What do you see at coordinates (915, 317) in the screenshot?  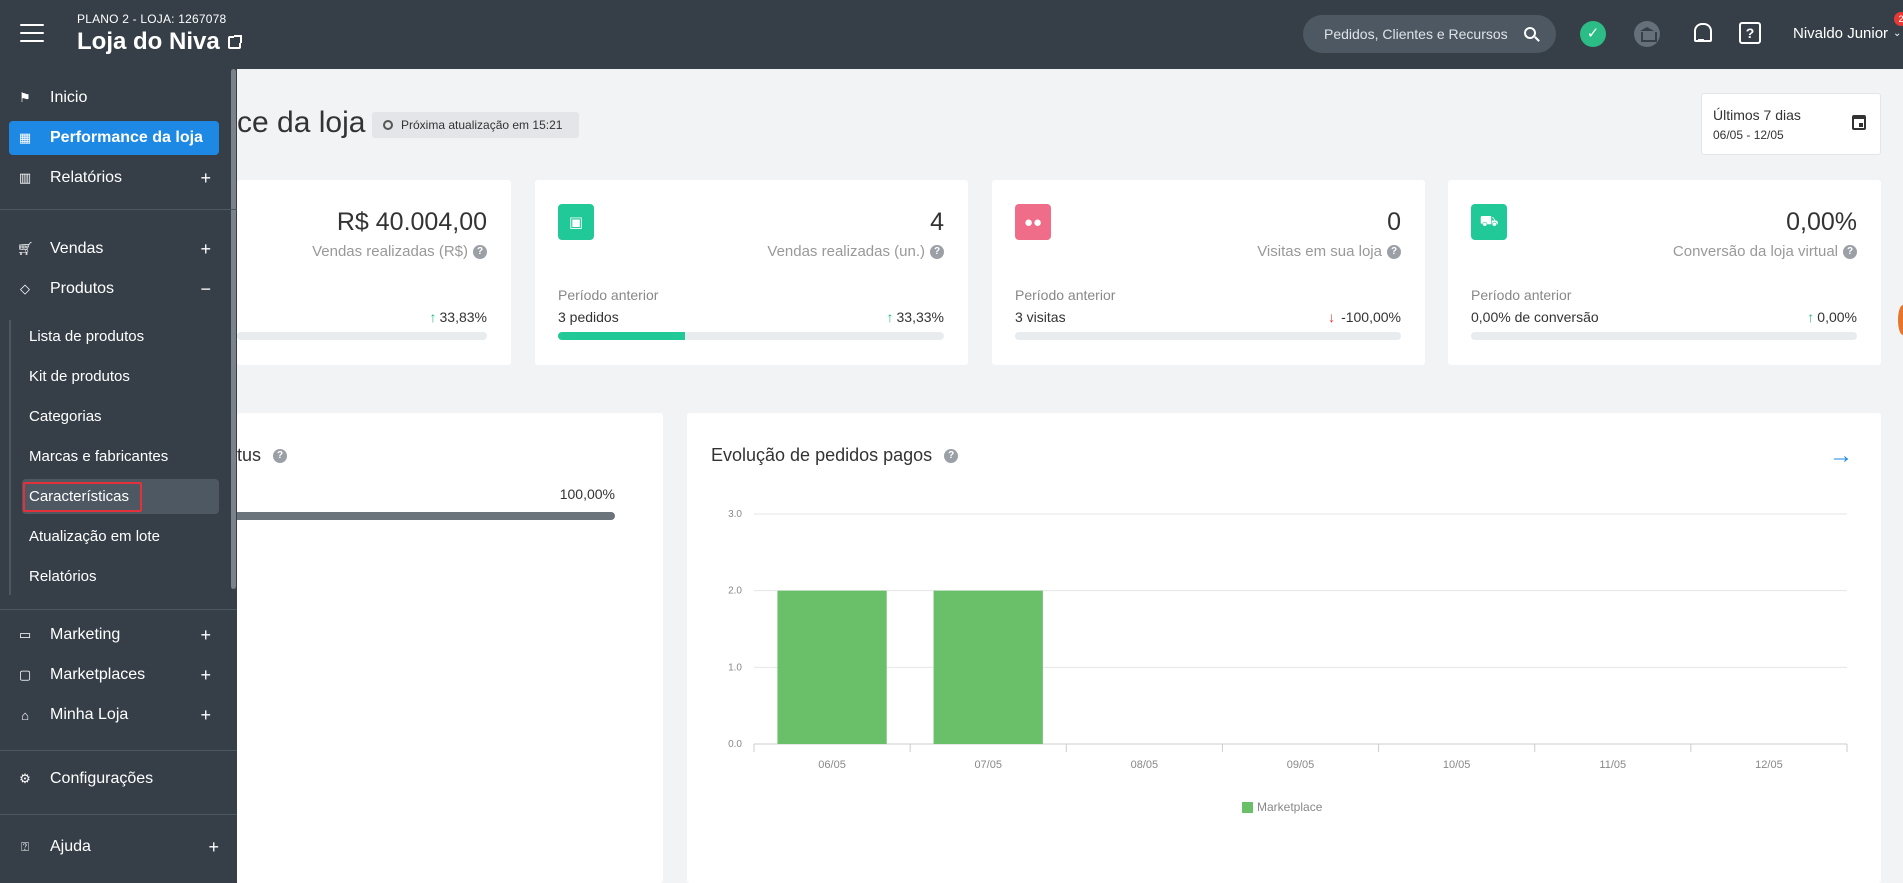 I see `card-delta: ↑ 33,33%` at bounding box center [915, 317].